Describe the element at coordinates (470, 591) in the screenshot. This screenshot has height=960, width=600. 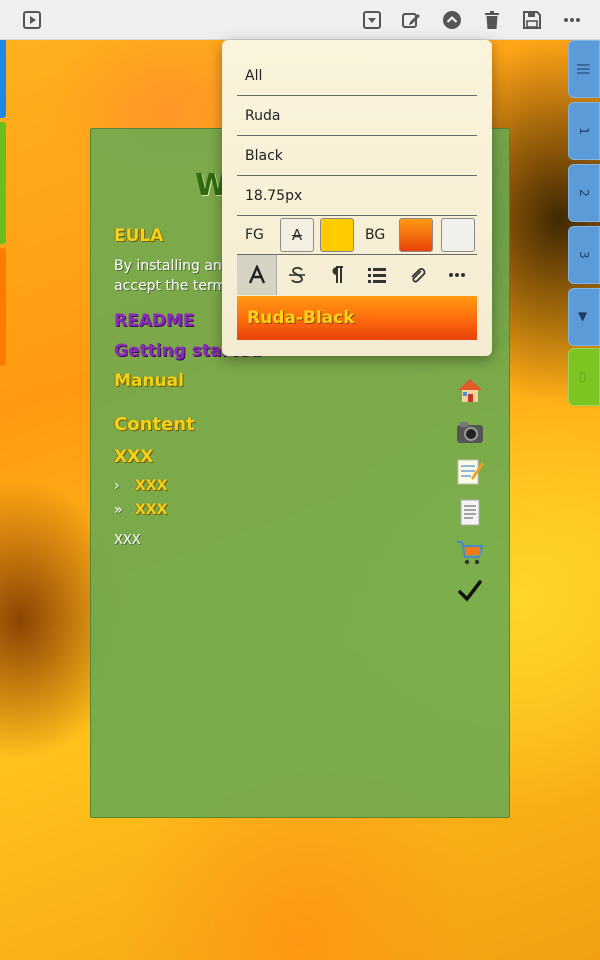
I see `checkmark-icon` at that location.